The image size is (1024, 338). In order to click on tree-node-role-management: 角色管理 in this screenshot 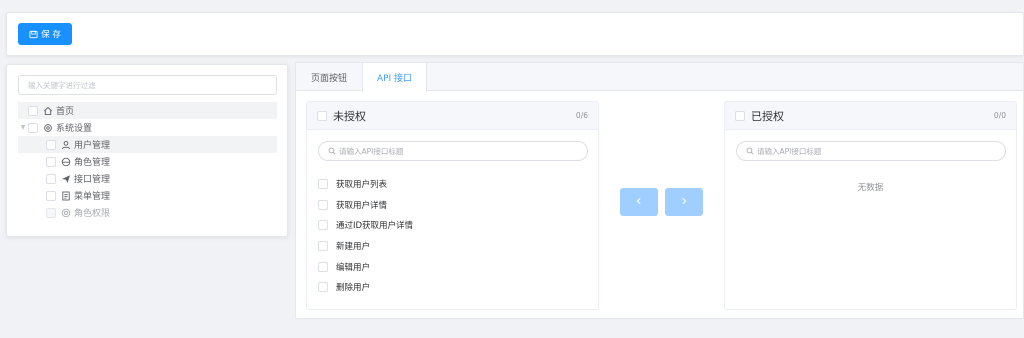, I will do `click(147, 161)`.